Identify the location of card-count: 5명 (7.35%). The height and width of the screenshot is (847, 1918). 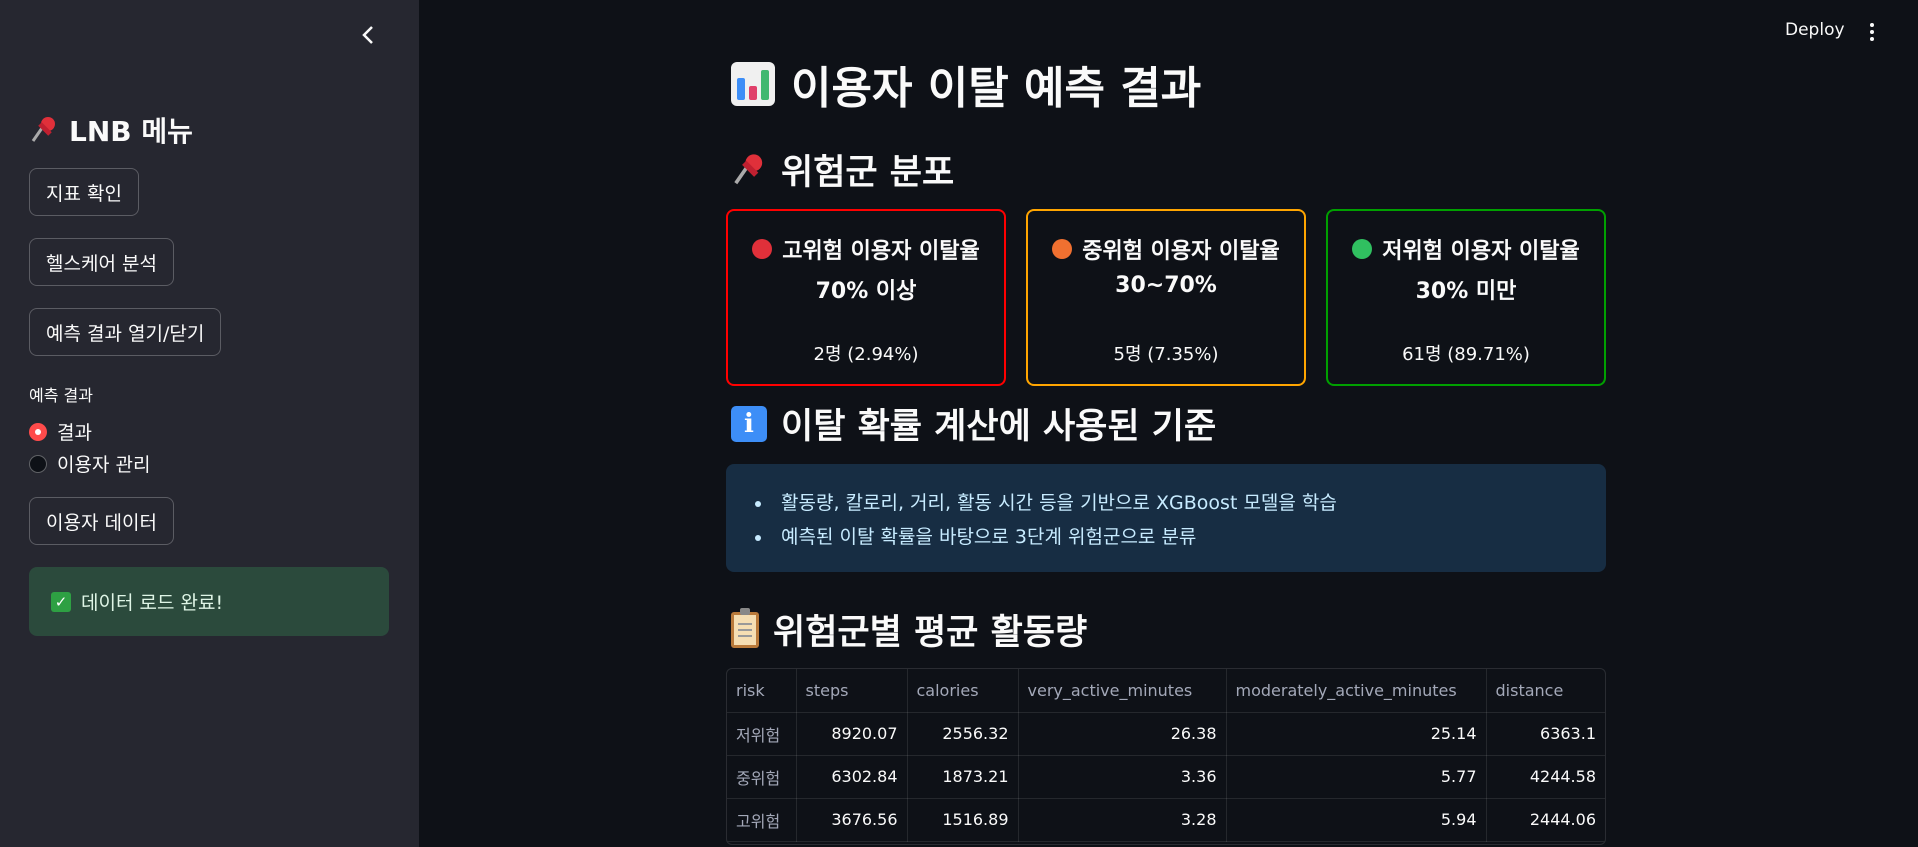
(1166, 354).